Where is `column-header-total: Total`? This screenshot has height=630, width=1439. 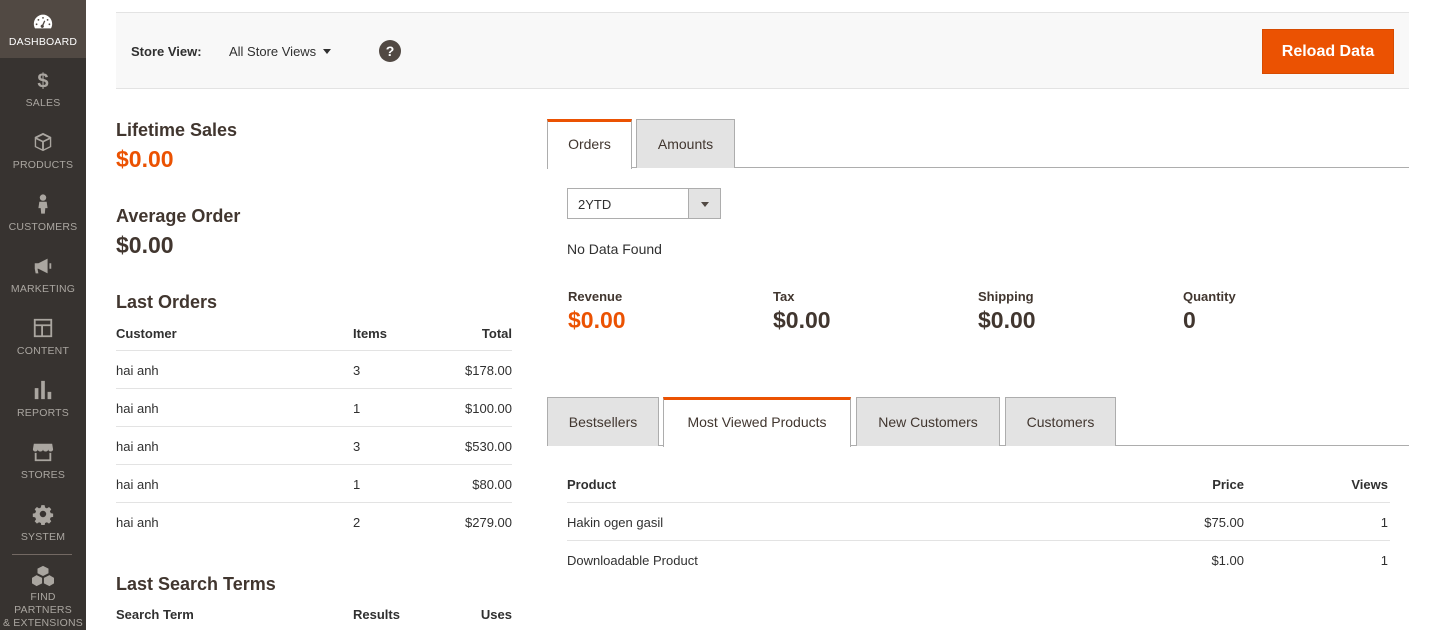 column-header-total: Total is located at coordinates (496, 333).